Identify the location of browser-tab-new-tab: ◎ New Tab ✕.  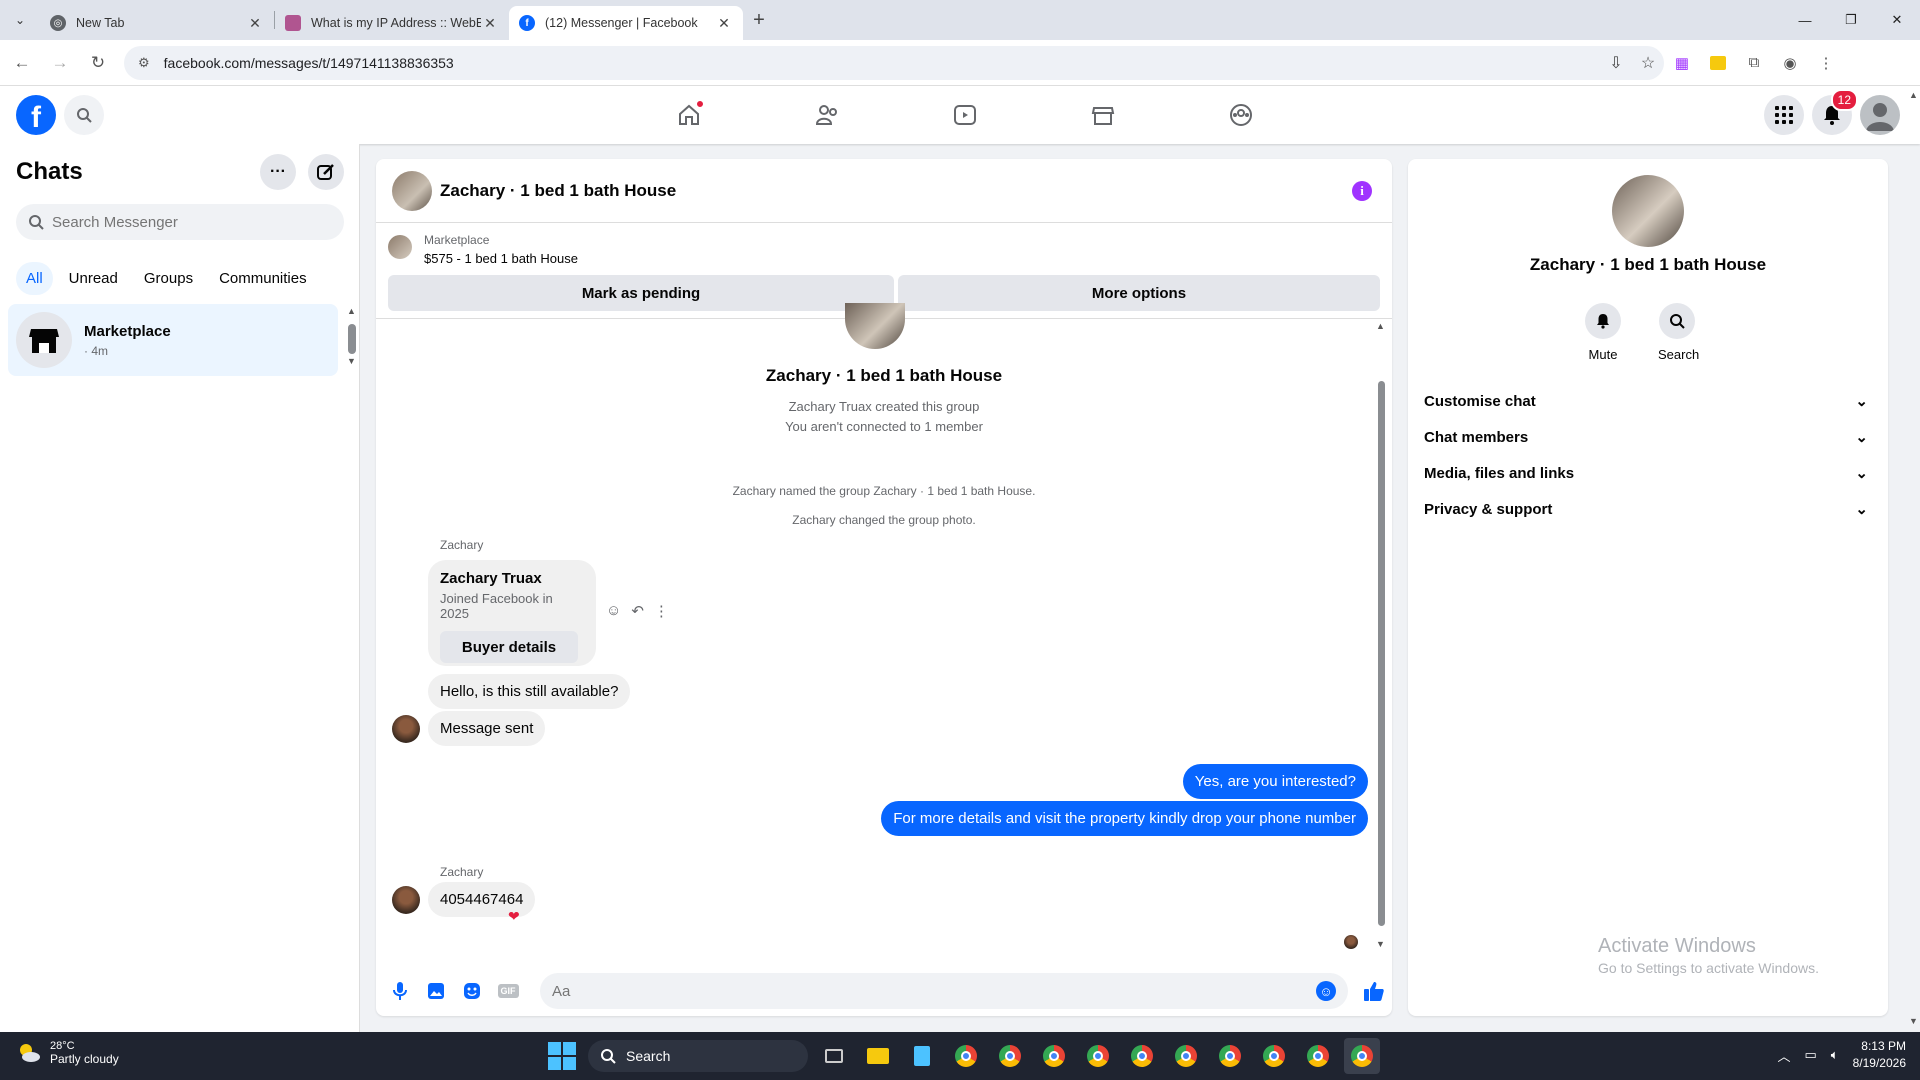
(157, 23).